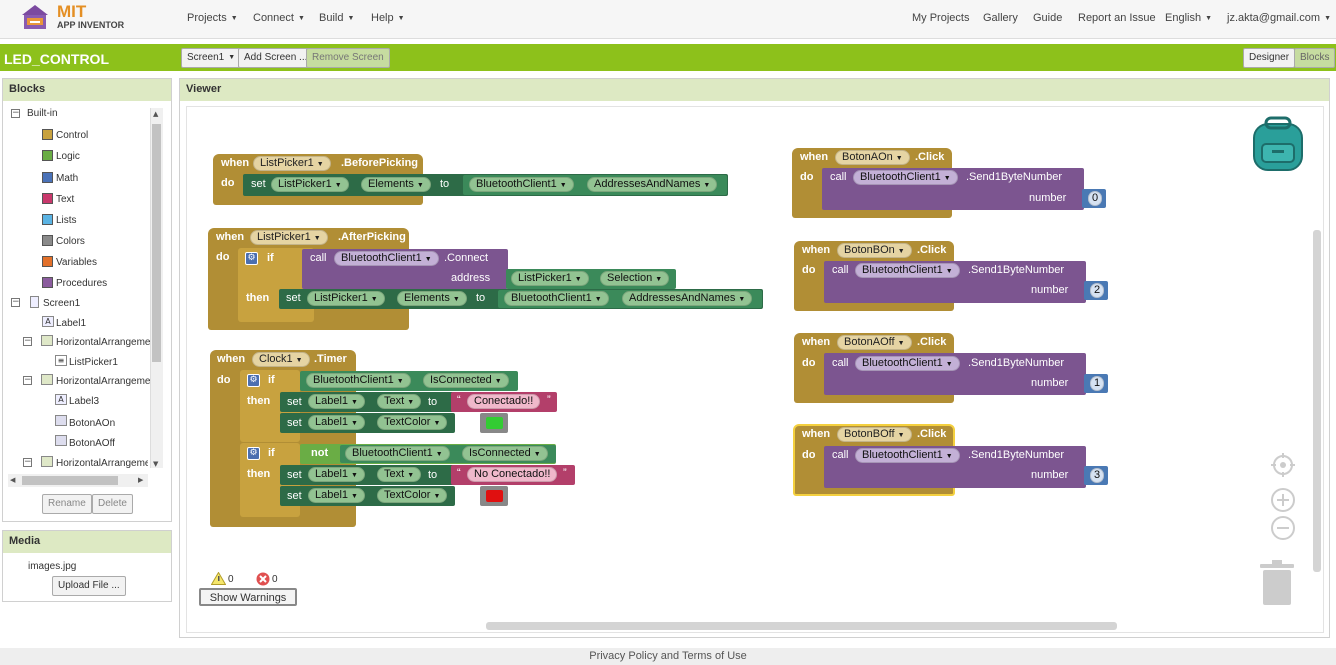  I want to click on button-dropdown: BotonAOn ▼, so click(872, 157).